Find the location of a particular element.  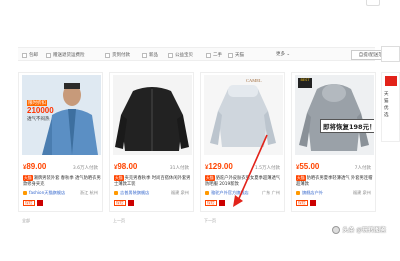

product-image: BEST 即将恢复198元！ is located at coordinates (334, 115).